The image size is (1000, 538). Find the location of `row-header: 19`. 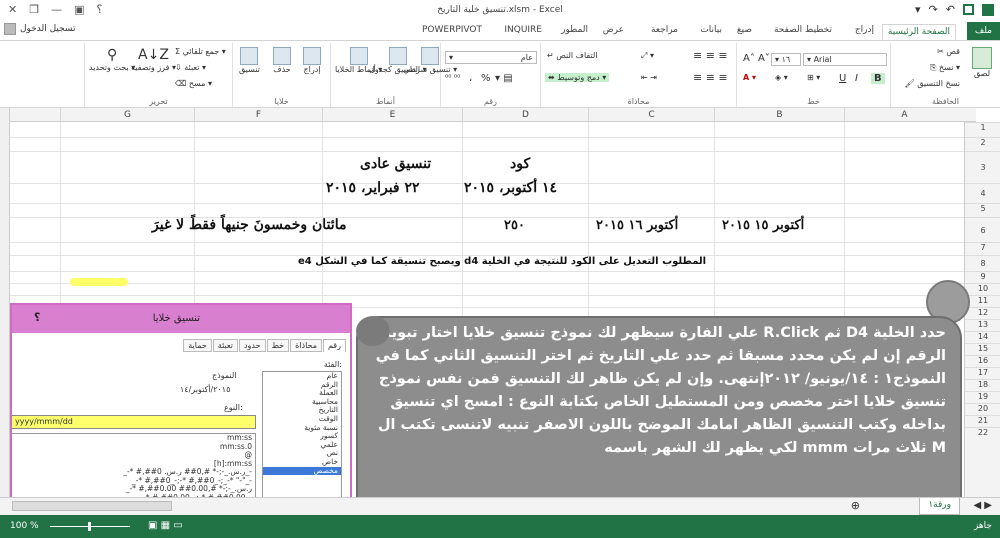

row-header: 19 is located at coordinates (982, 397).